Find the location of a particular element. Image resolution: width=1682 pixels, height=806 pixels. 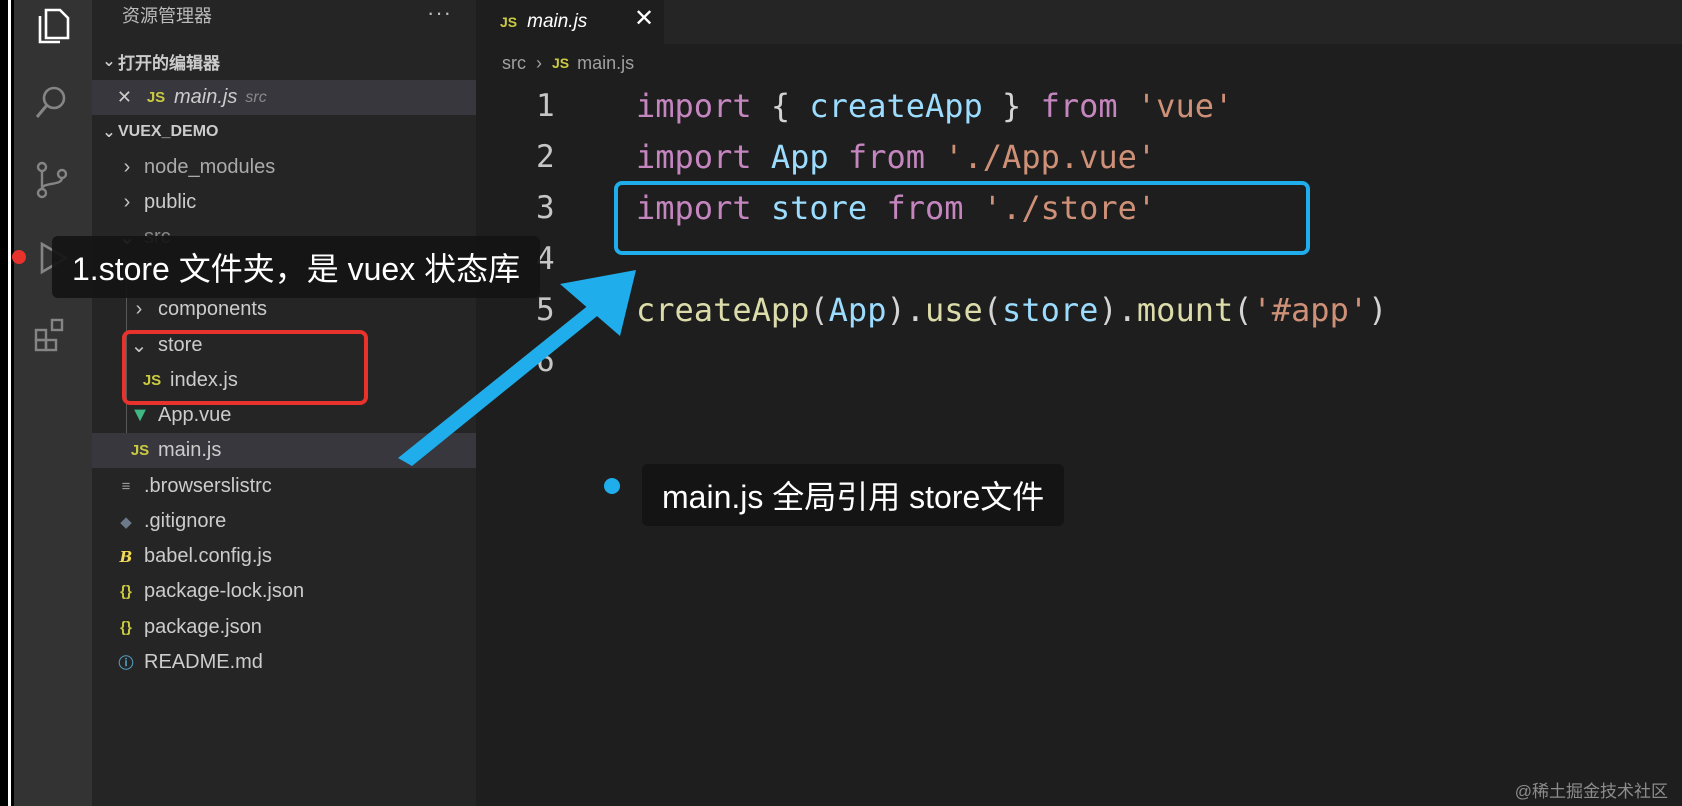

code-line: 6 is located at coordinates (1079, 361).